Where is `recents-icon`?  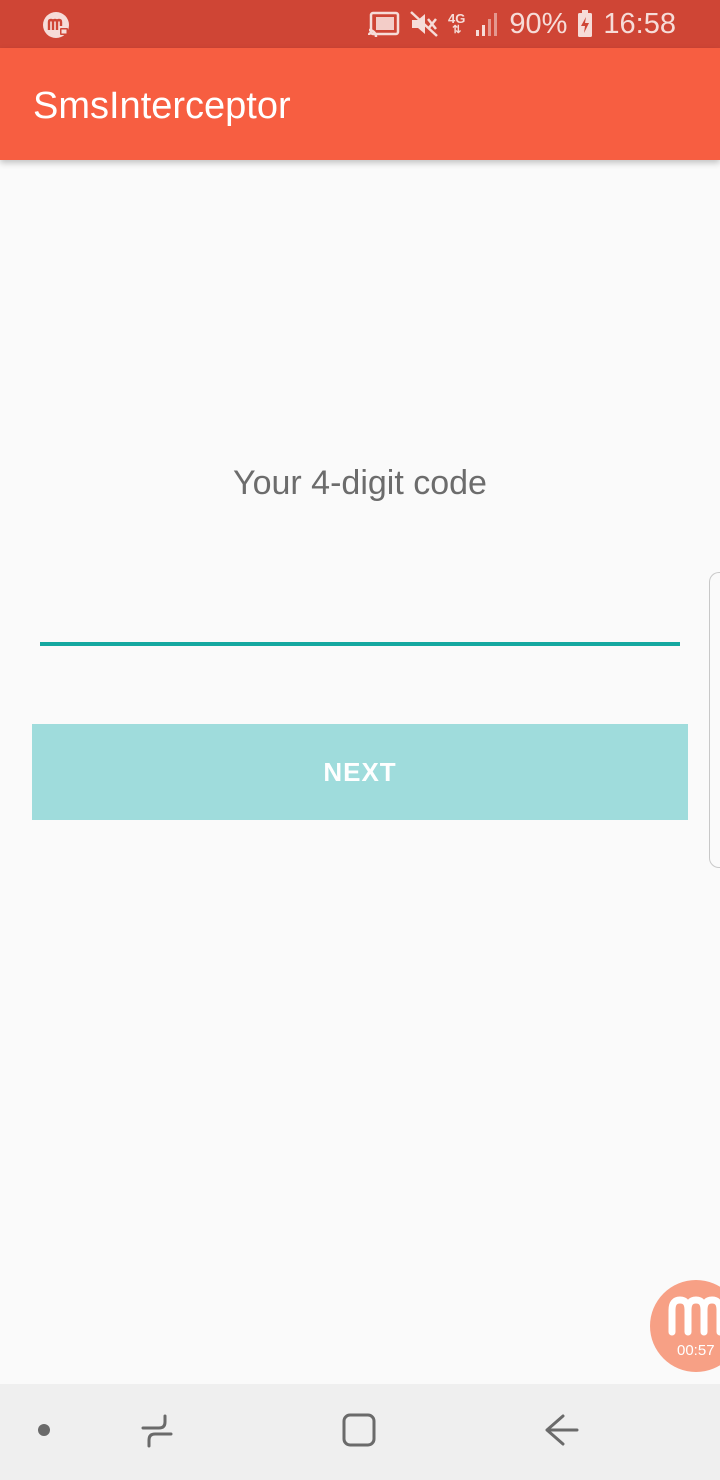 recents-icon is located at coordinates (157, 1432).